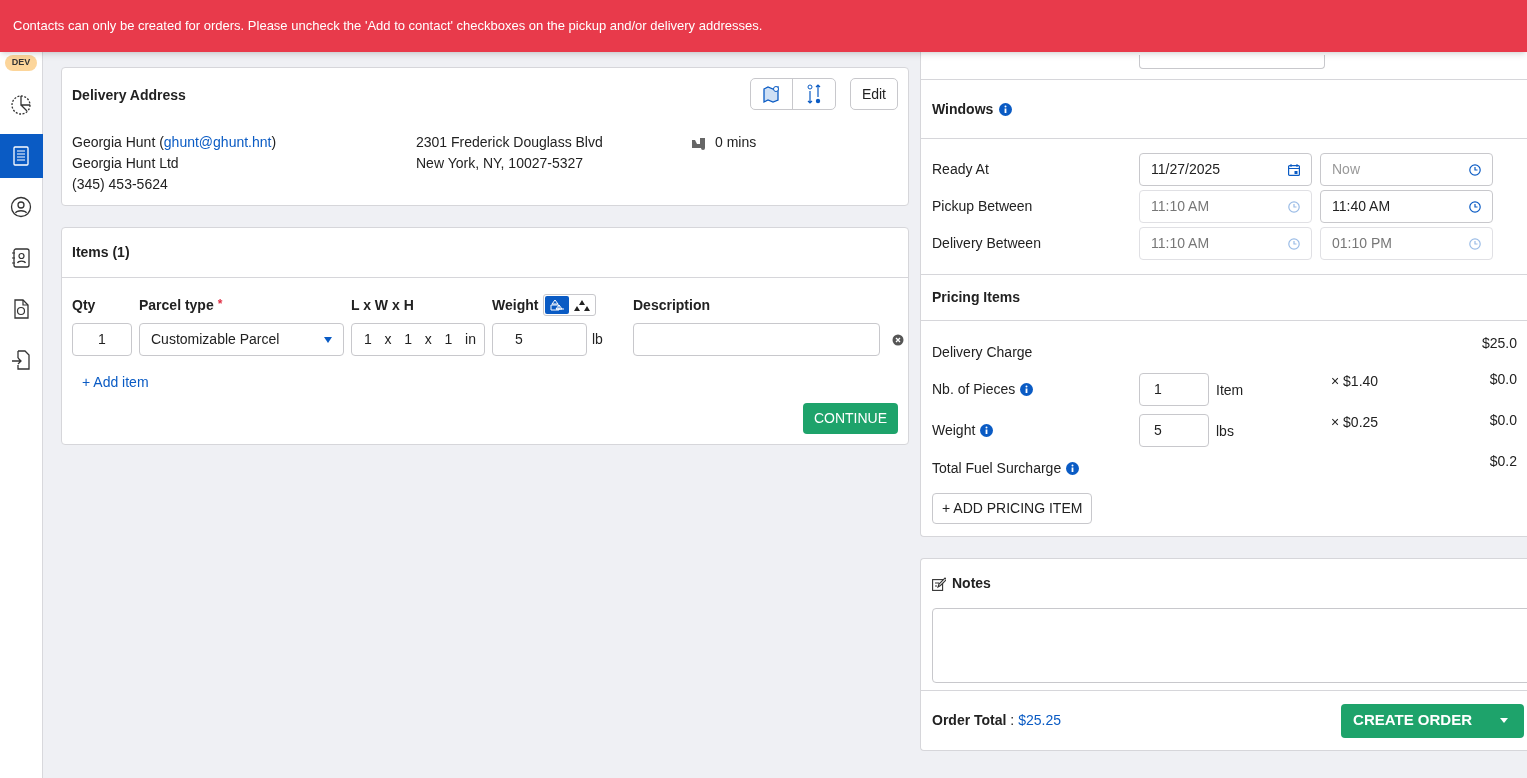 The height and width of the screenshot is (778, 1527). I want to click on required-mark: *, so click(220, 304).